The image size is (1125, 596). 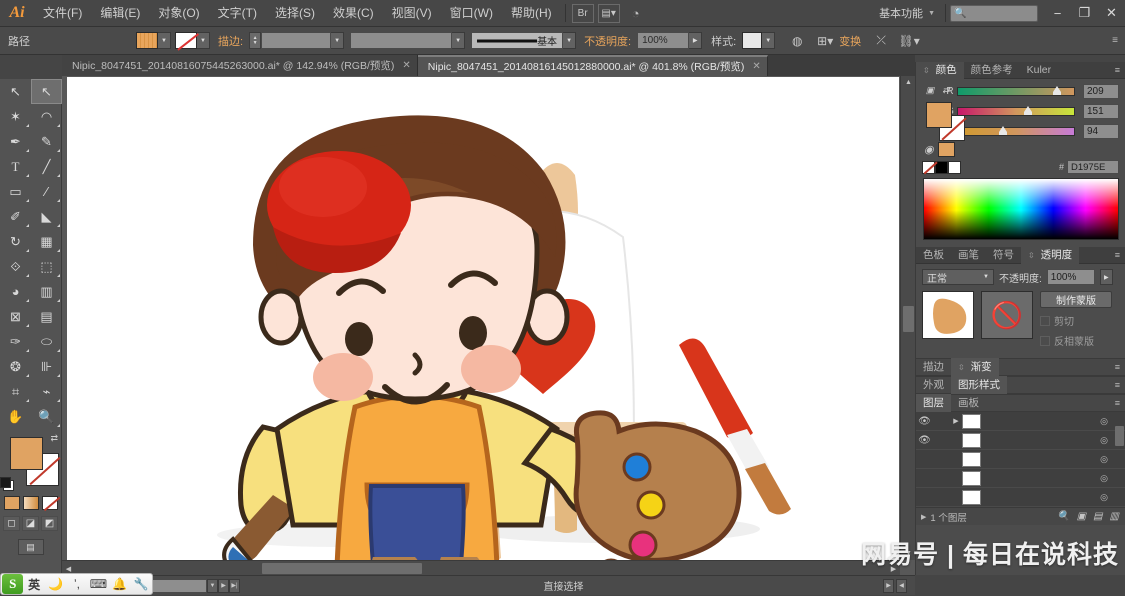 What do you see at coordinates (481, 567) in the screenshot?
I see `canvas-horizontal-scrollbar: ◀ ▶` at bounding box center [481, 567].